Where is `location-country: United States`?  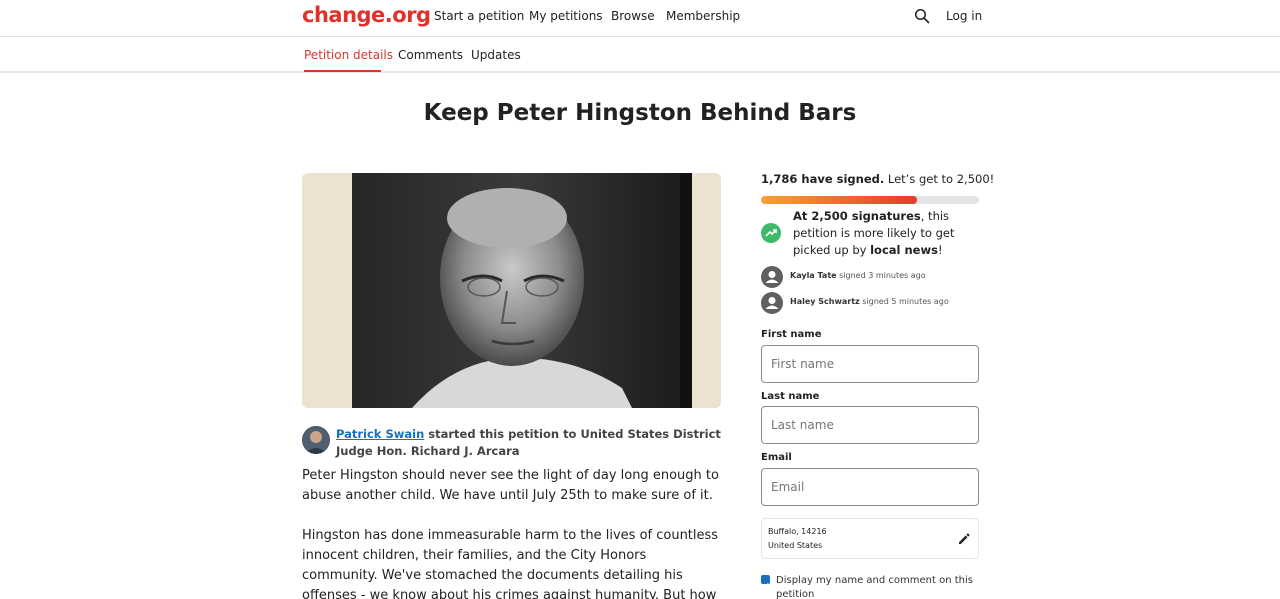 location-country: United States is located at coordinates (795, 545).